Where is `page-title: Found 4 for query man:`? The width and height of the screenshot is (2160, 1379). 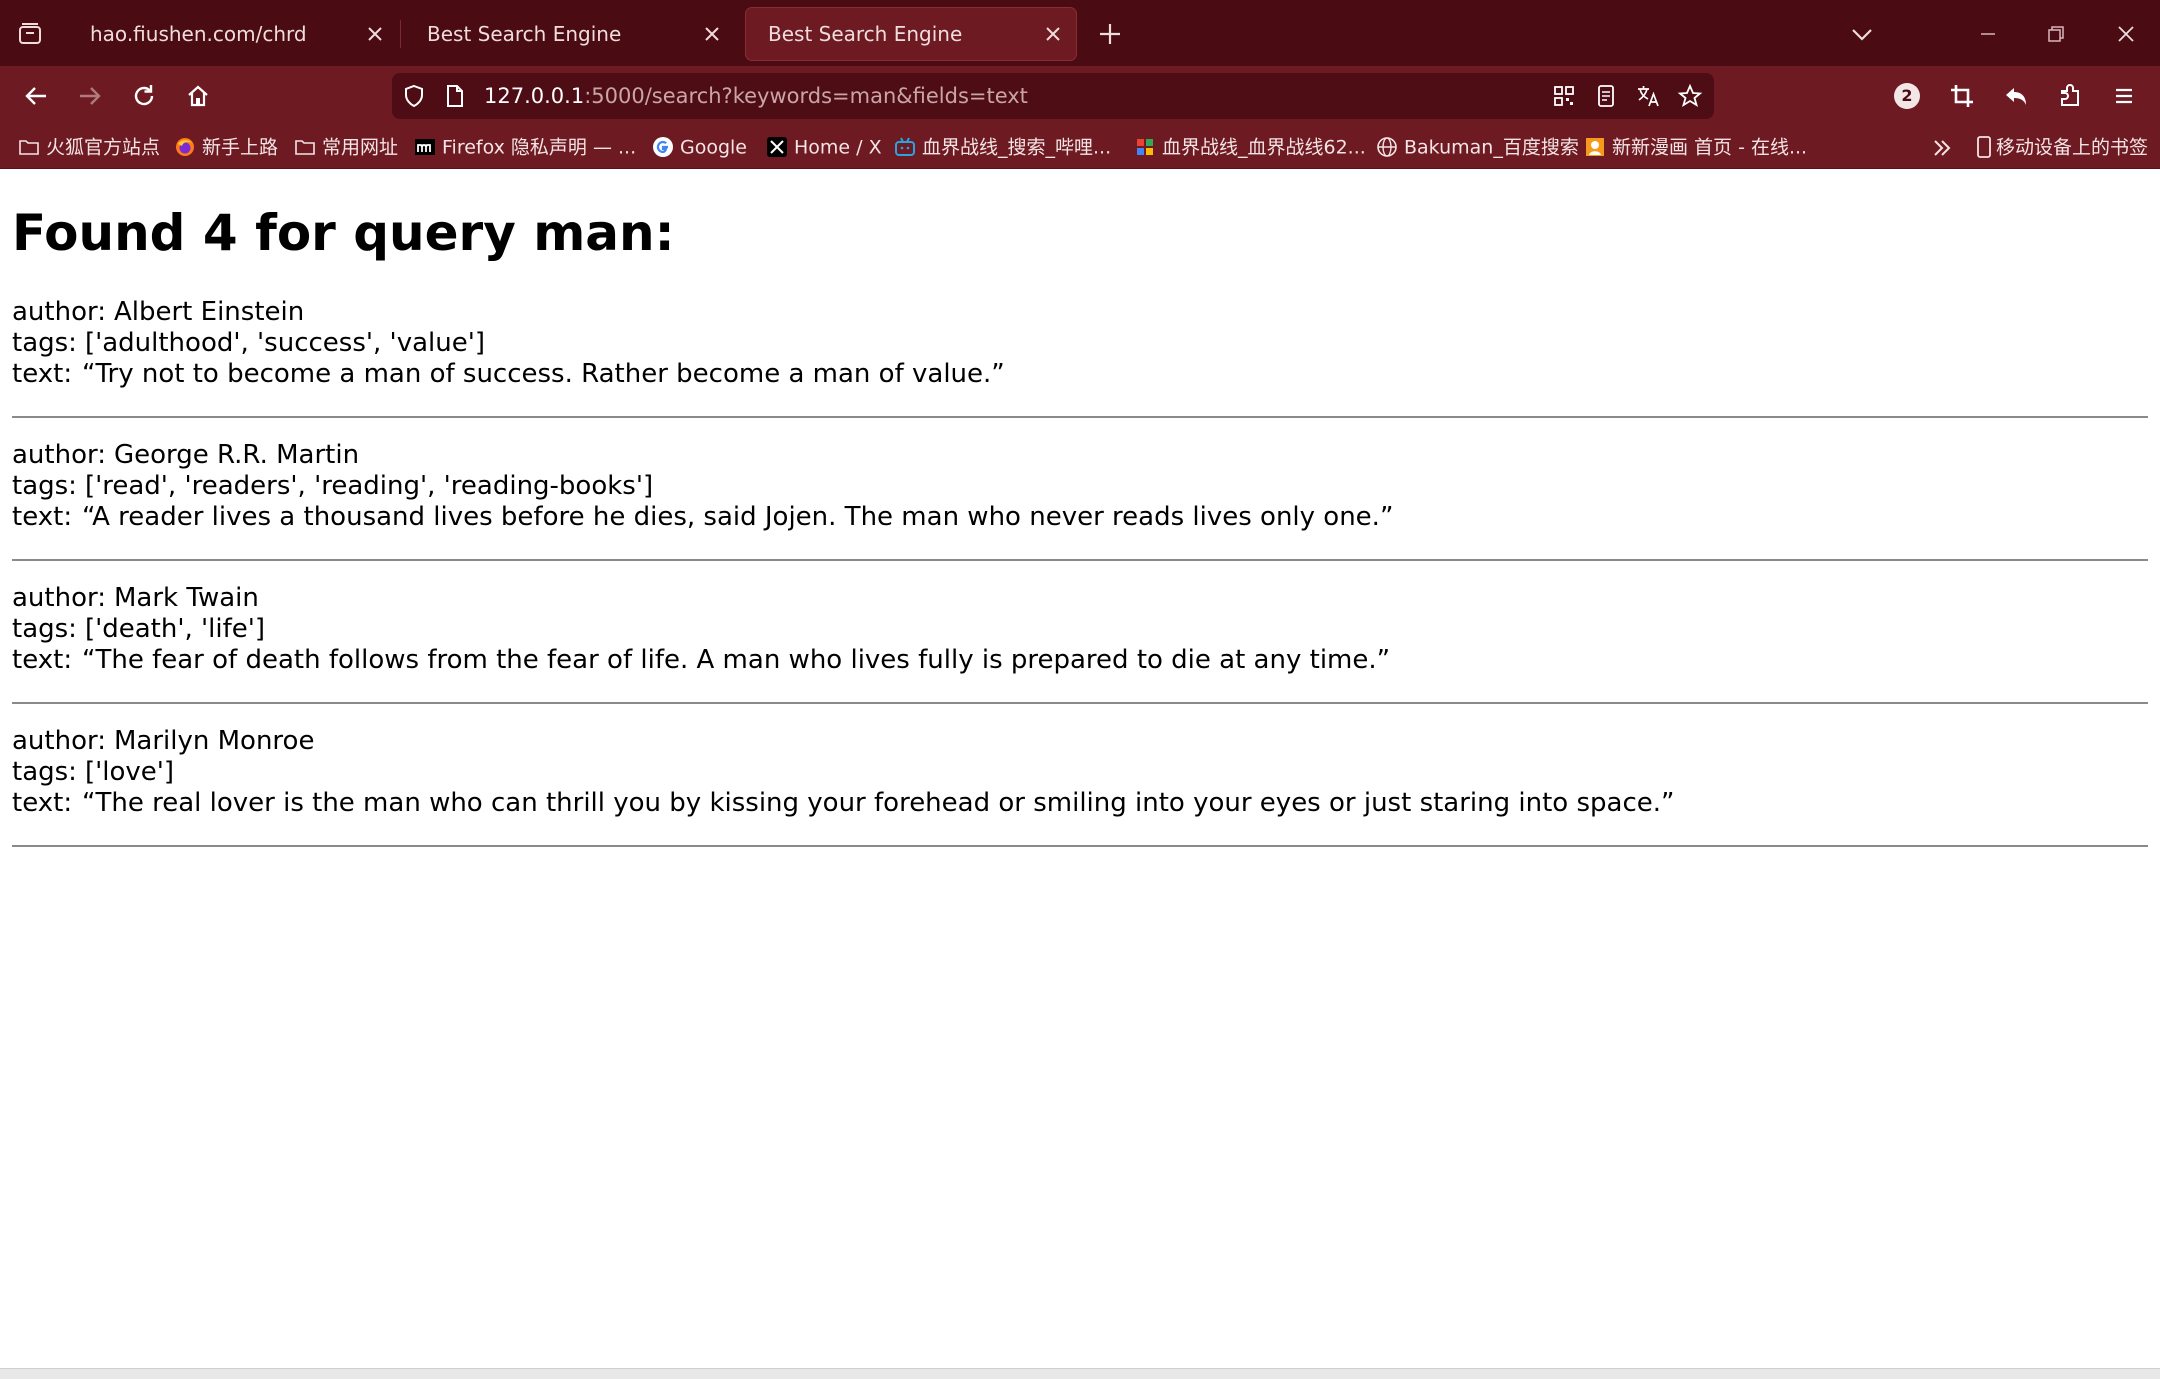 page-title: Found 4 for query man: is located at coordinates (343, 233).